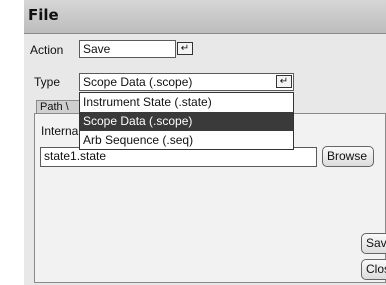  What do you see at coordinates (43, 15) in the screenshot?
I see `dialog-title: File` at bounding box center [43, 15].